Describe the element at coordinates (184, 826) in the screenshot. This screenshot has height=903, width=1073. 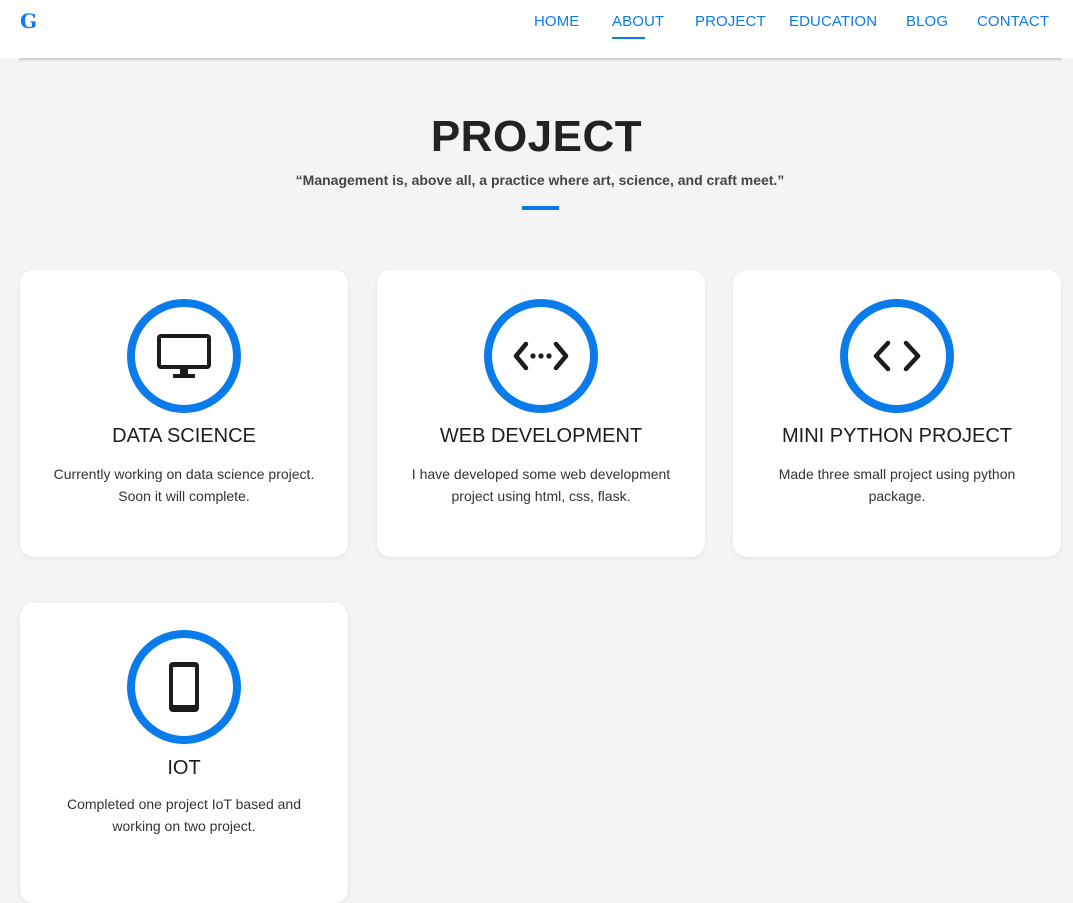
I see `card-desc-line: working on two project.` at that location.